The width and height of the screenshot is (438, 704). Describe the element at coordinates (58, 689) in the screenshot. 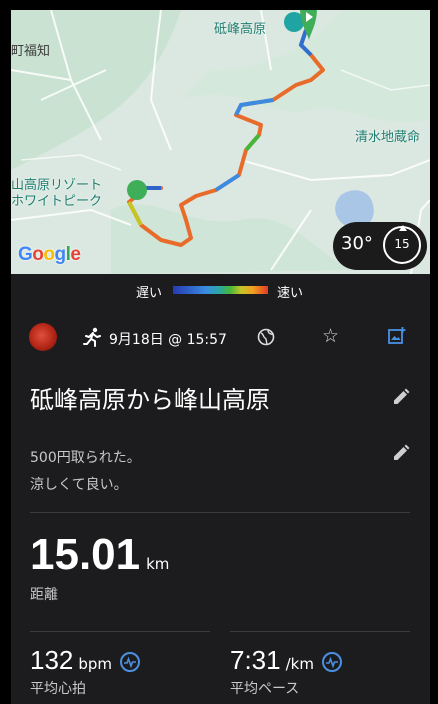

I see `heart-rate-label: 平均心拍` at that location.